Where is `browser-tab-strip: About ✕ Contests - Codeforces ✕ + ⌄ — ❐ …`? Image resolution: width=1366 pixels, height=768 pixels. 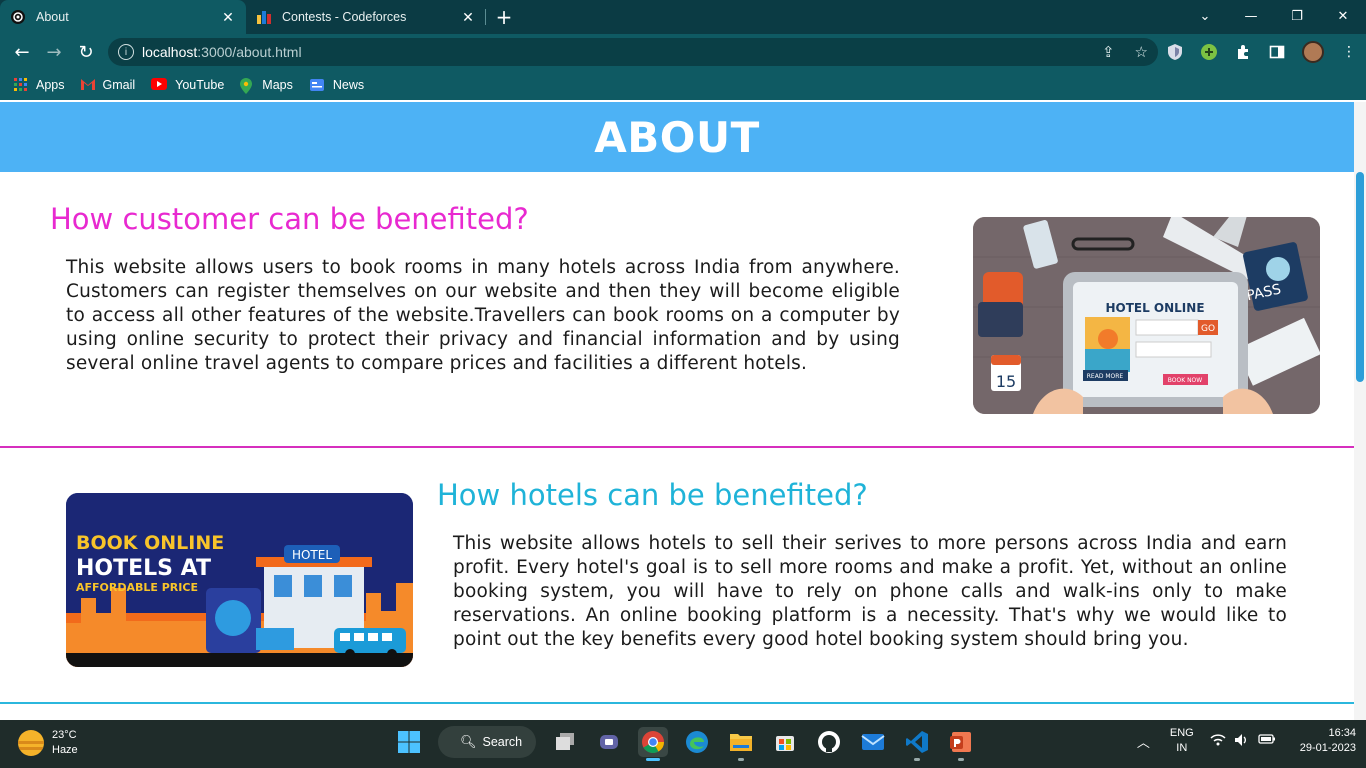 browser-tab-strip: About ✕ Contests - Codeforces ✕ + ⌄ — ❐ … is located at coordinates (683, 17).